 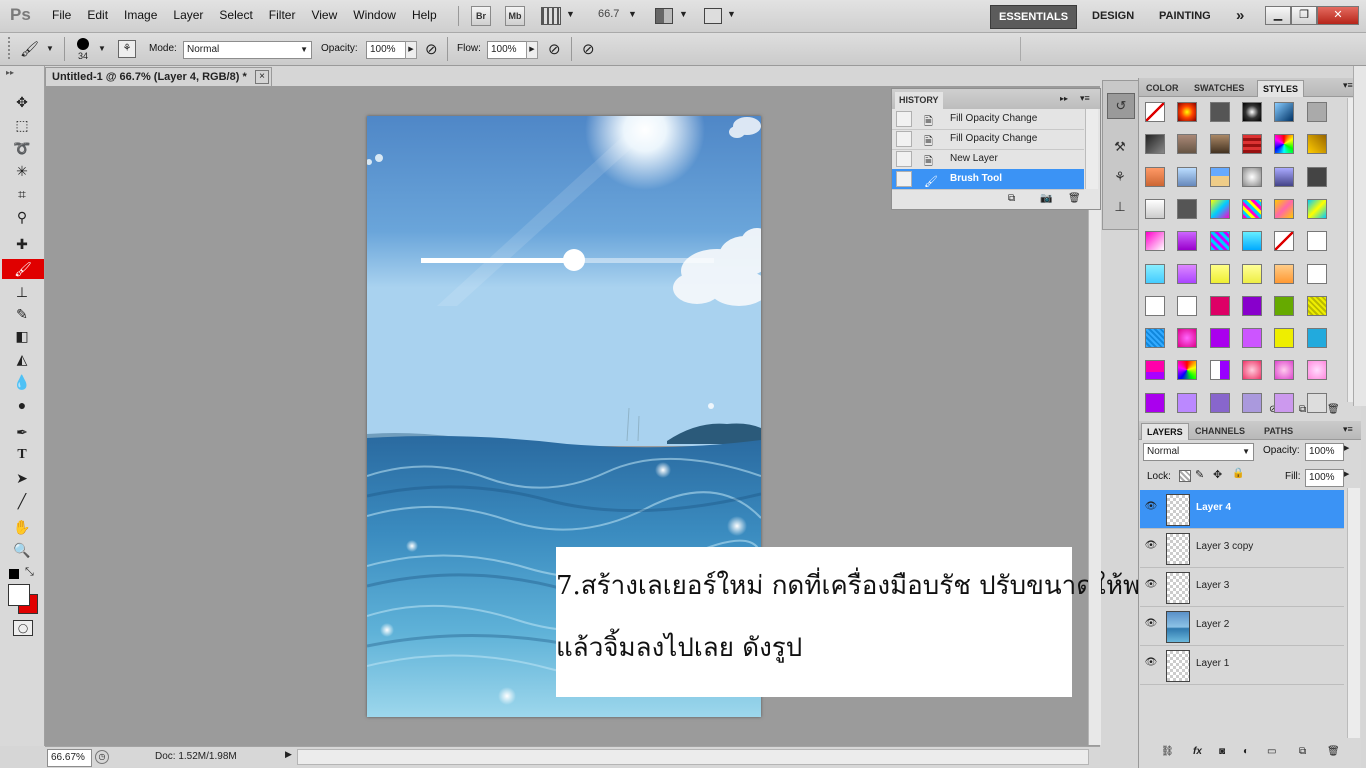 What do you see at coordinates (1064, 98) in the screenshot?
I see `collapse-panel-icon: ▸▸` at bounding box center [1064, 98].